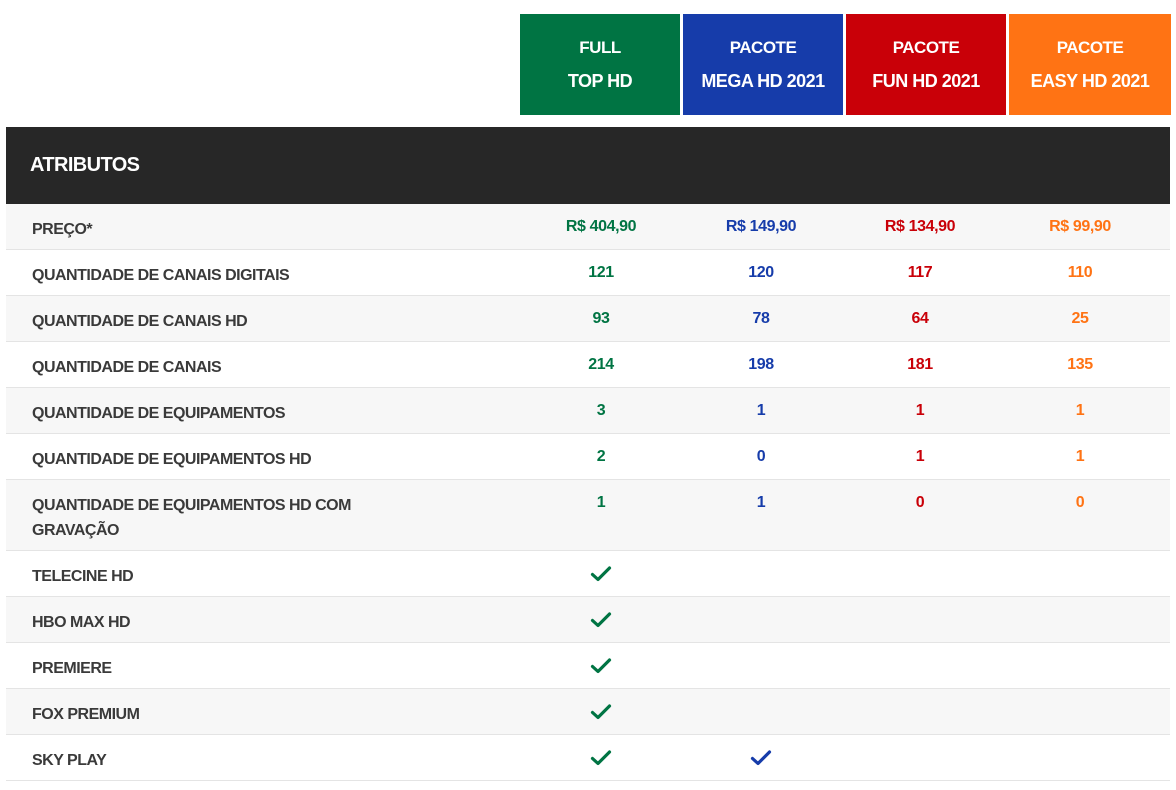  What do you see at coordinates (920, 272) in the screenshot?
I see `row-value: 117` at bounding box center [920, 272].